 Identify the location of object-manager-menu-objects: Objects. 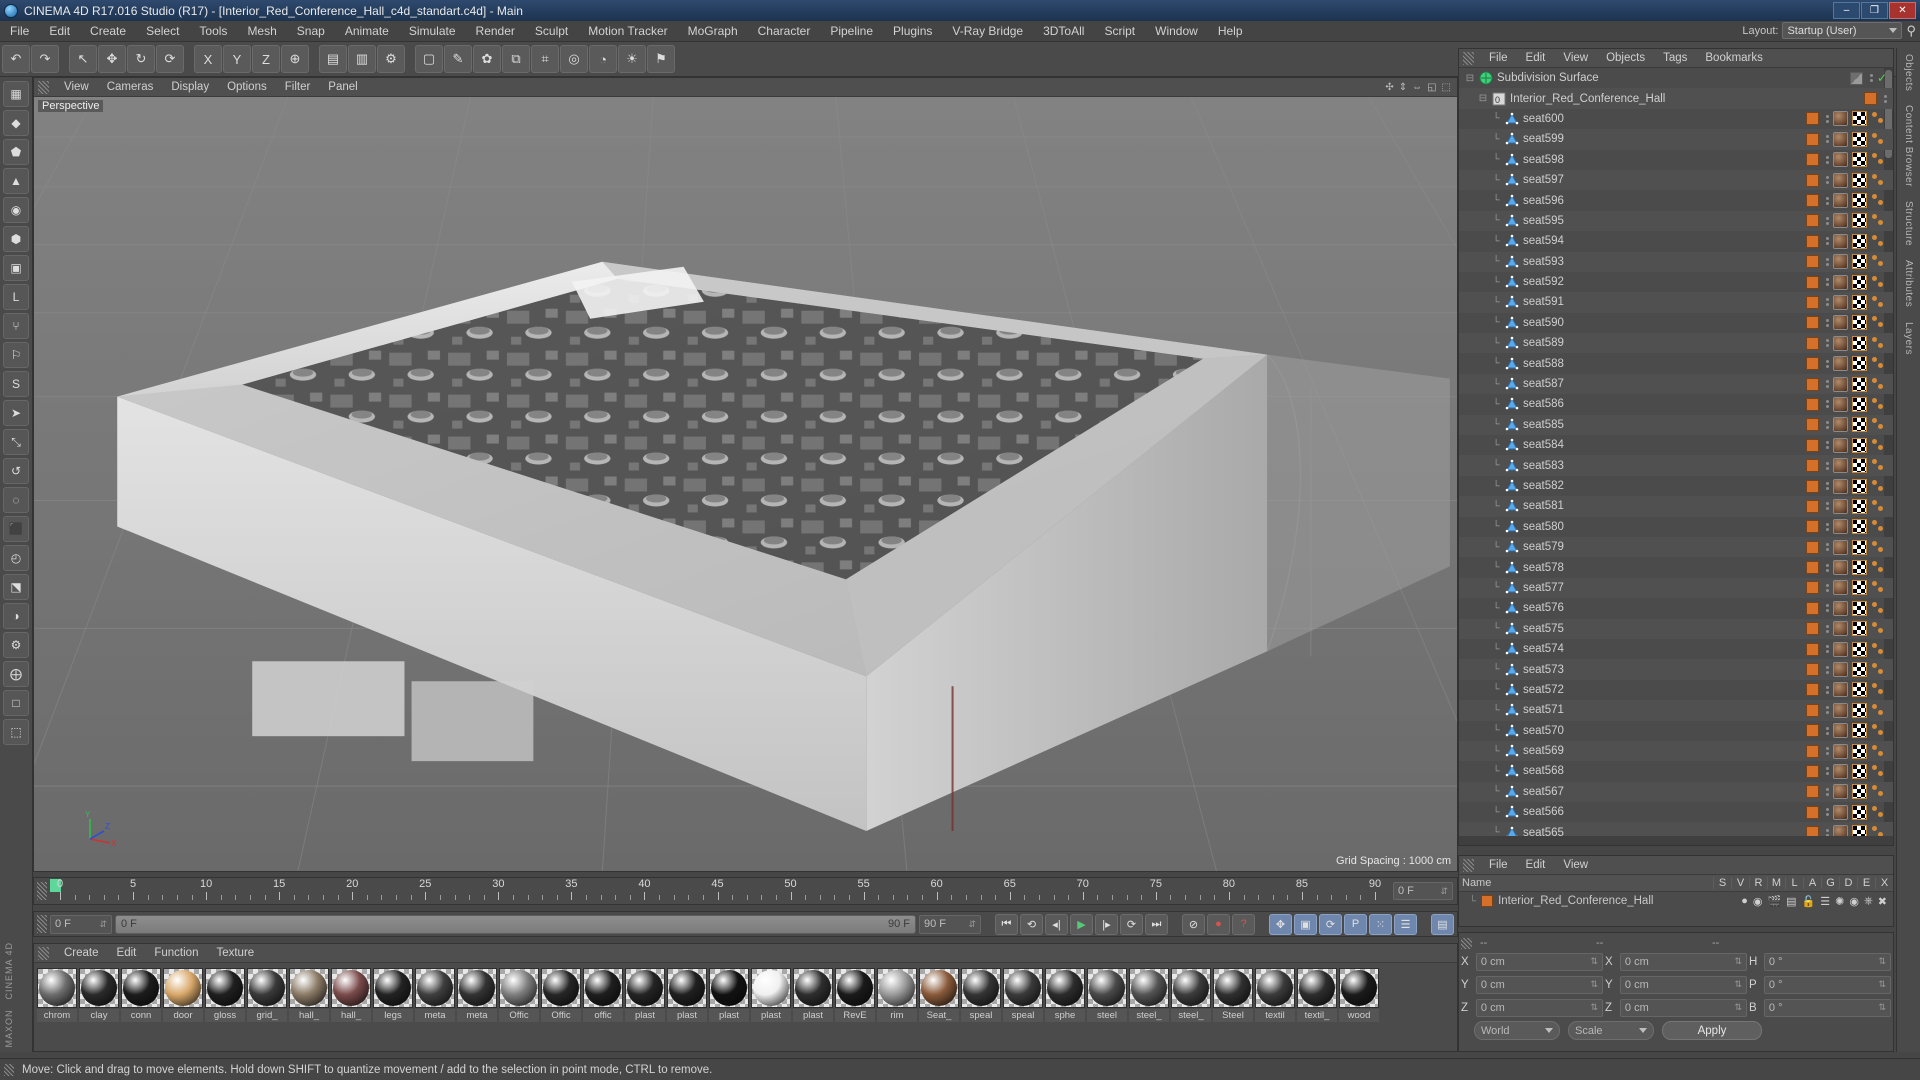
(1625, 58).